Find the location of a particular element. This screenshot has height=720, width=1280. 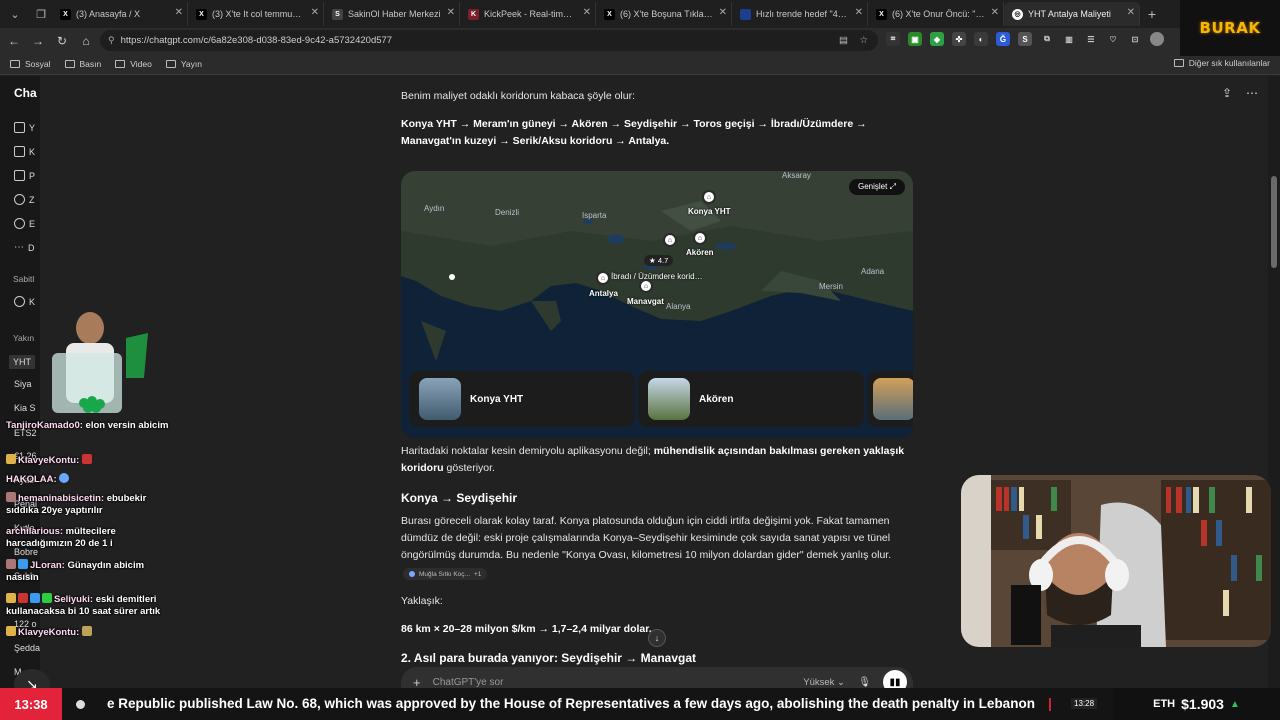

model-selector: Yüksek ⌄ is located at coordinates (824, 682).